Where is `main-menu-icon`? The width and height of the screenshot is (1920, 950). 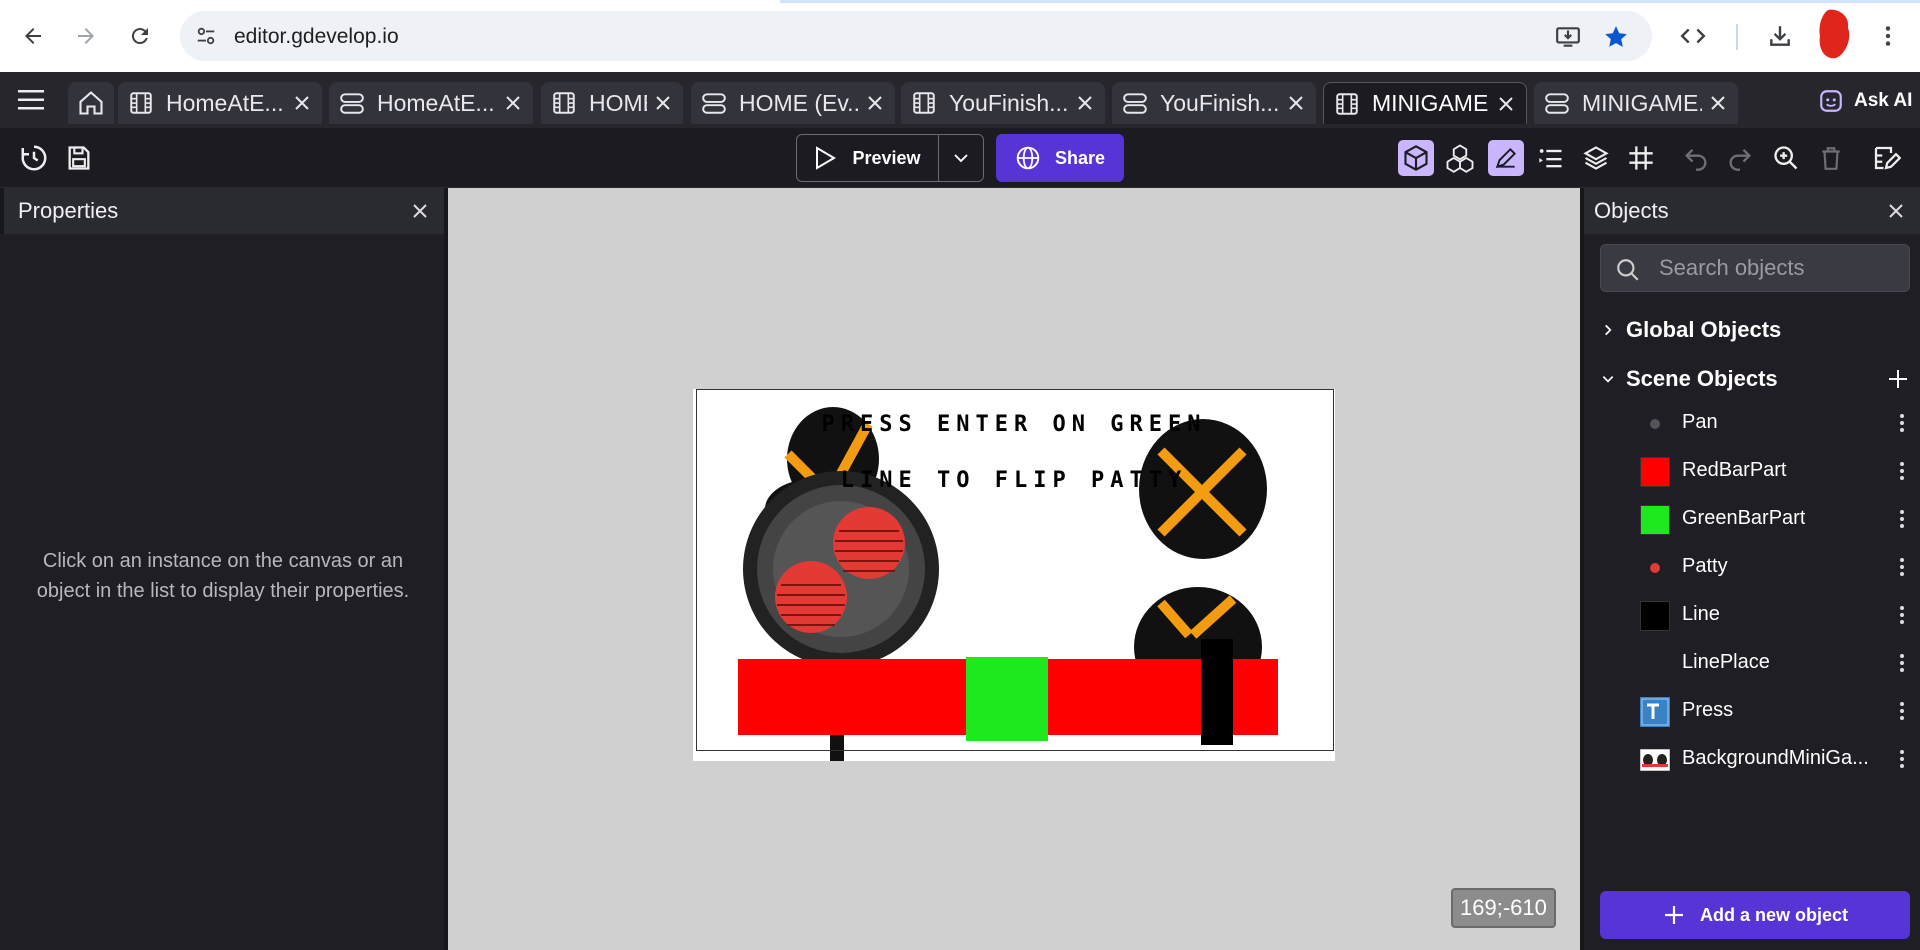
main-menu-icon is located at coordinates (34, 100).